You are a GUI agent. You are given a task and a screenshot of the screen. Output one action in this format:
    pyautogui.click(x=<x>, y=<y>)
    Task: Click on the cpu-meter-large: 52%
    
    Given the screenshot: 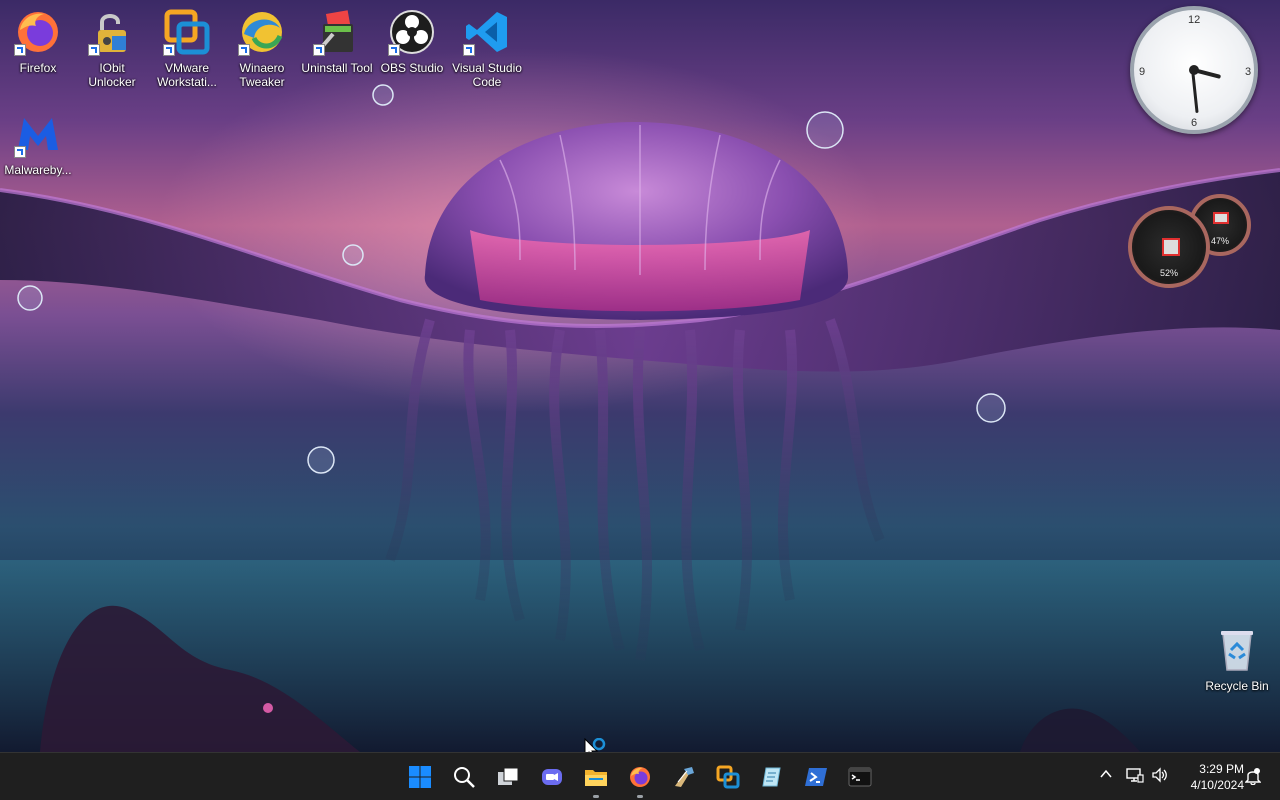 What is the action you would take?
    pyautogui.click(x=1169, y=247)
    